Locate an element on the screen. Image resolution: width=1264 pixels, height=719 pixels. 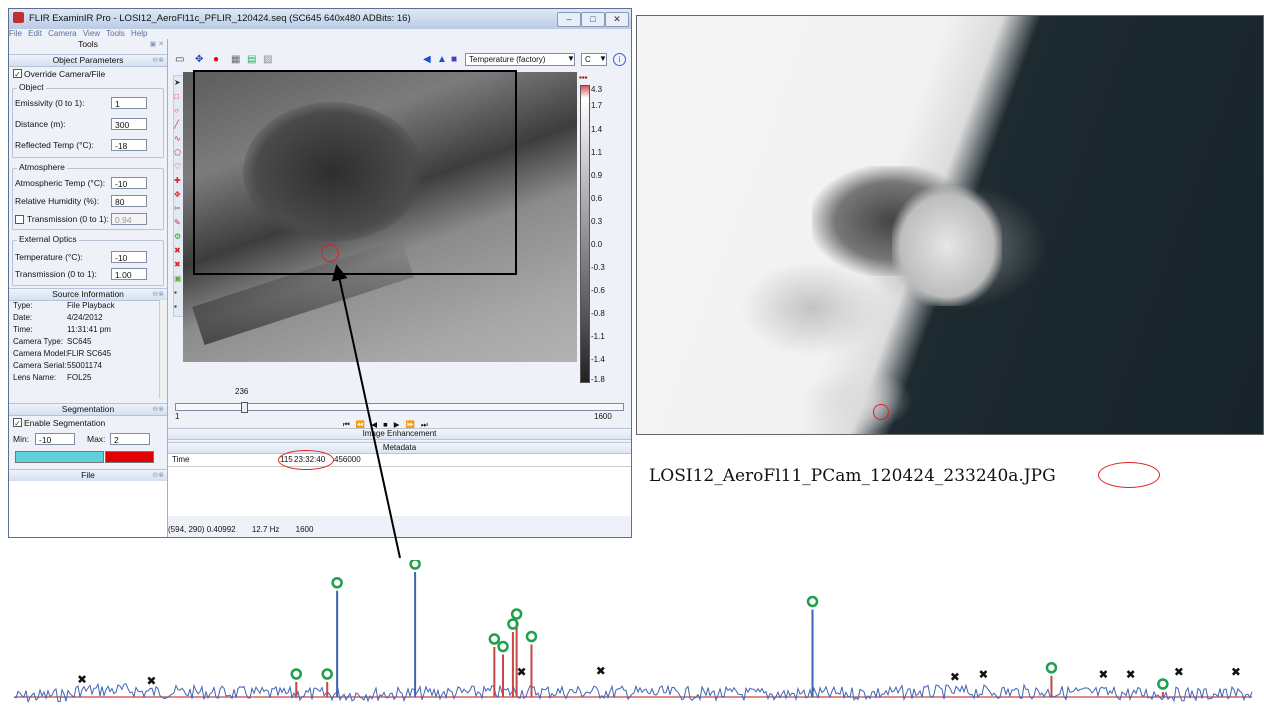
arrow-line is located at coordinates (366, 411).